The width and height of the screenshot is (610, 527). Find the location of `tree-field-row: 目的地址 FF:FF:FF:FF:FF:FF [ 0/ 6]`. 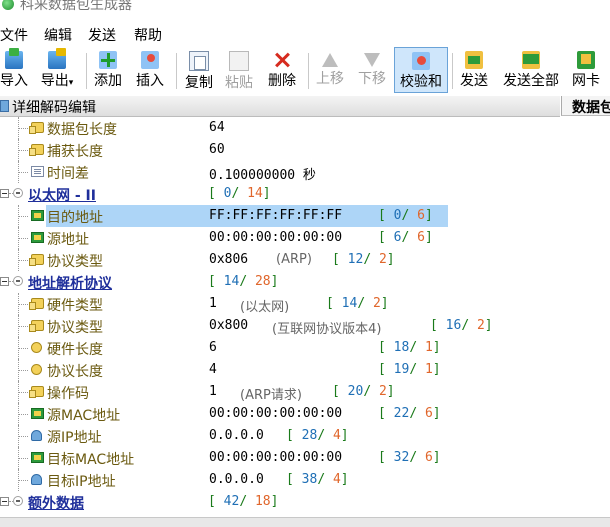

tree-field-row: 目的地址 FF:FF:FF:FF:FF:FF [ 0/ 6] is located at coordinates (305, 216).